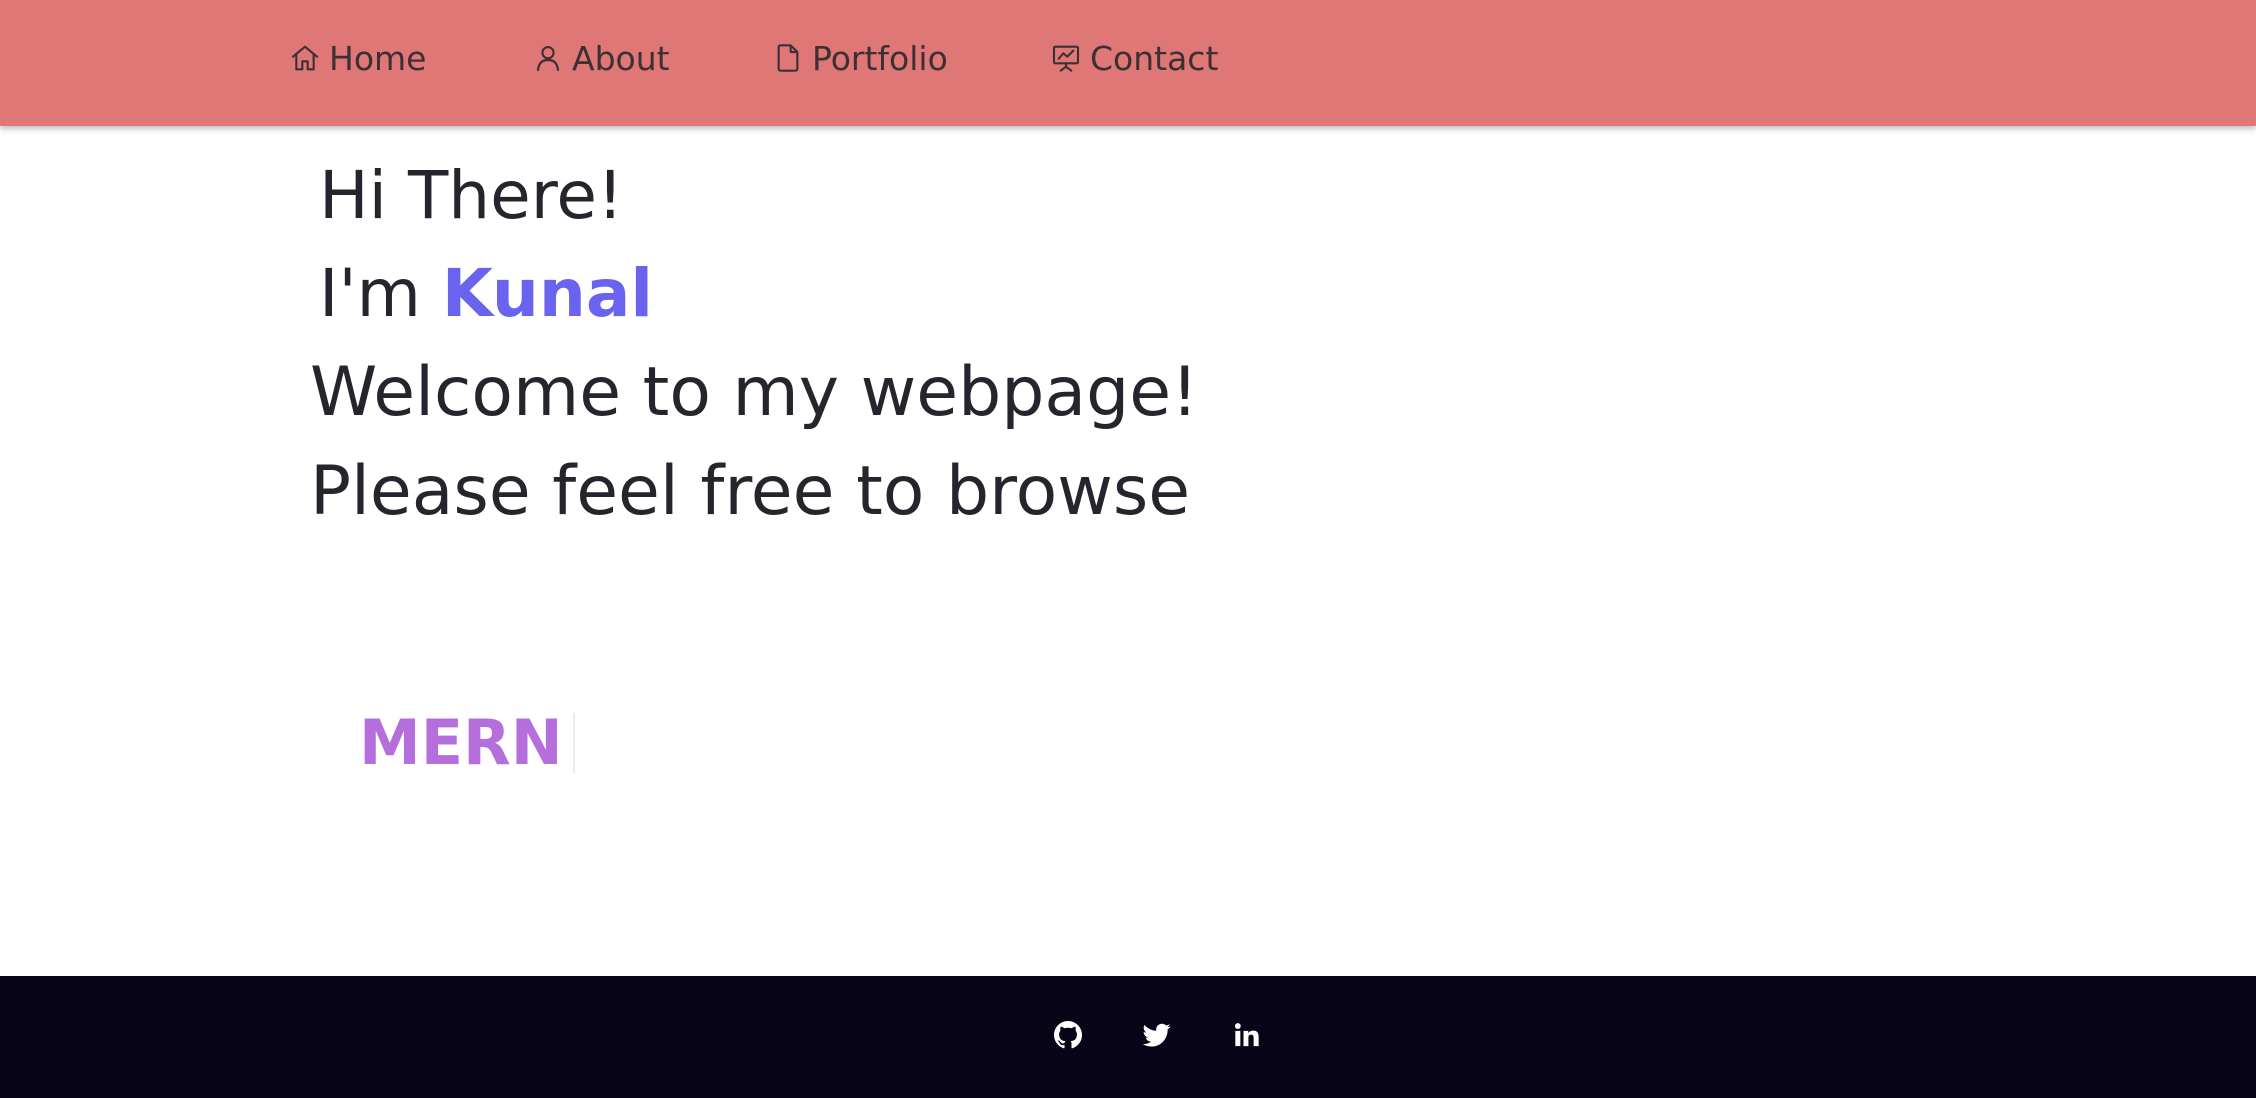  What do you see at coordinates (880, 58) in the screenshot?
I see `nav-item-label: Portfolio` at bounding box center [880, 58].